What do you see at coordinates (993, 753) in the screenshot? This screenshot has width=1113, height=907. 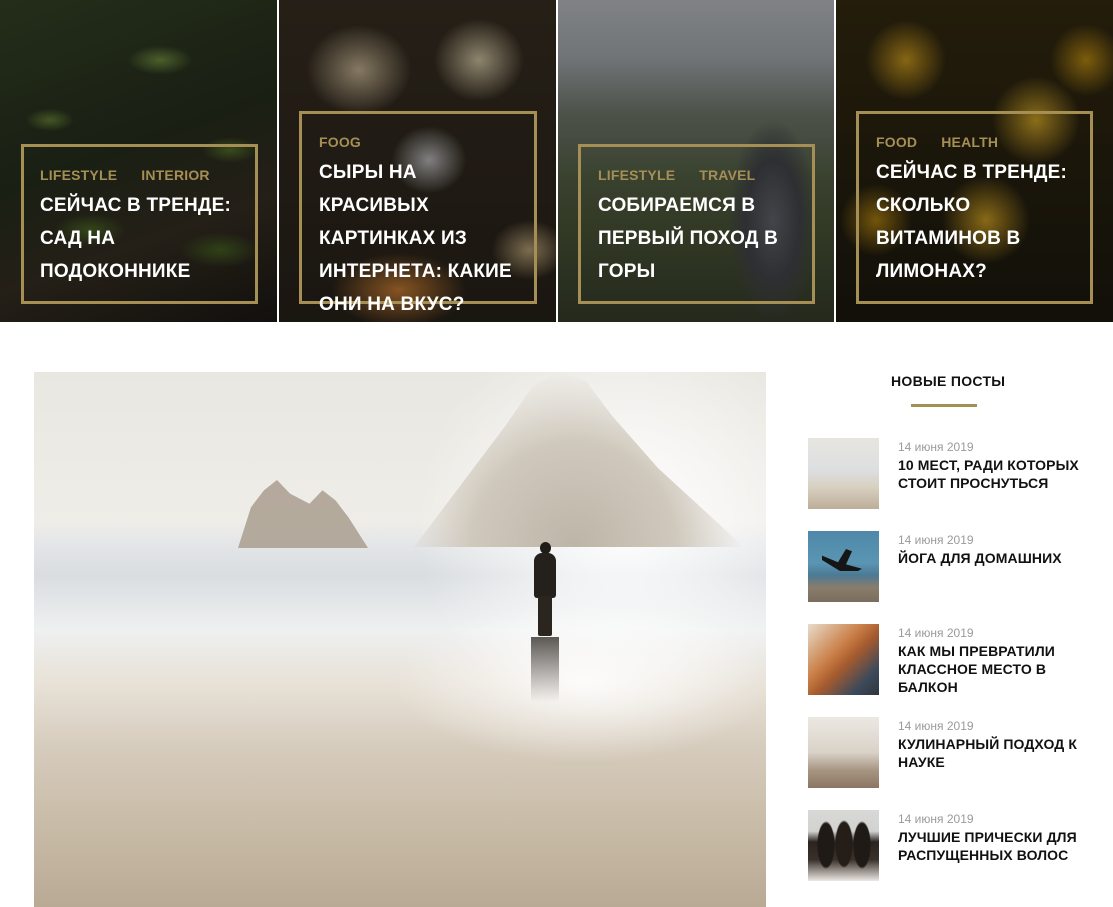 I see `post-title: КУЛИНАРНЫЙ ПОДХОД К НАУКЕ` at bounding box center [993, 753].